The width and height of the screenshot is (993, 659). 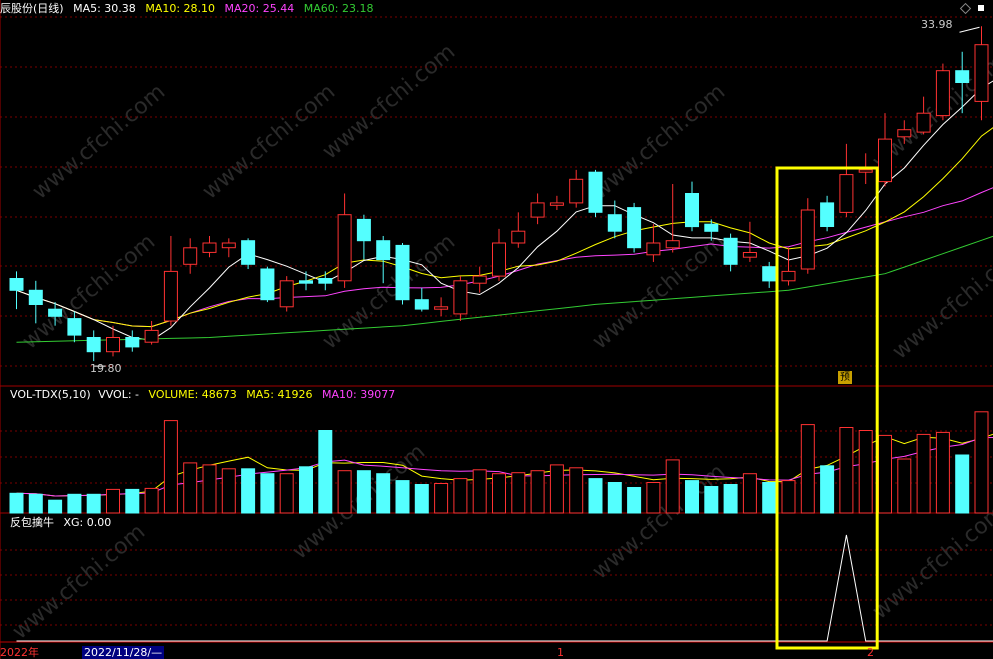 I want to click on indicator-name: 反包擒牛, so click(x=32, y=522).